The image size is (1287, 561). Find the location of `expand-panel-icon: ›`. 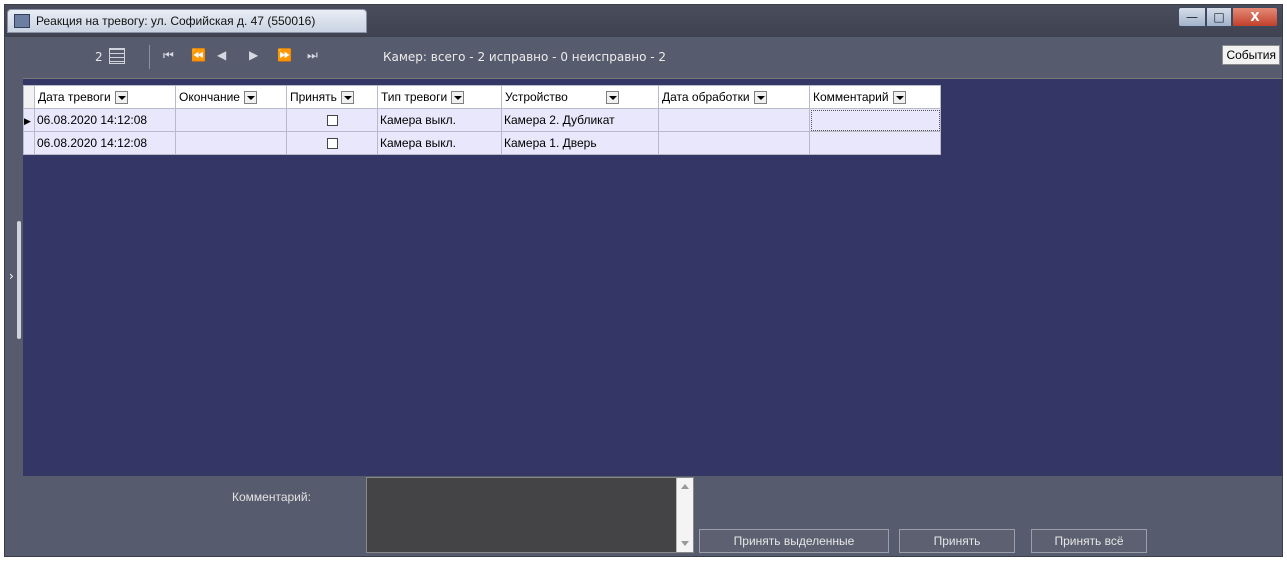

expand-panel-icon: › is located at coordinates (11, 276).